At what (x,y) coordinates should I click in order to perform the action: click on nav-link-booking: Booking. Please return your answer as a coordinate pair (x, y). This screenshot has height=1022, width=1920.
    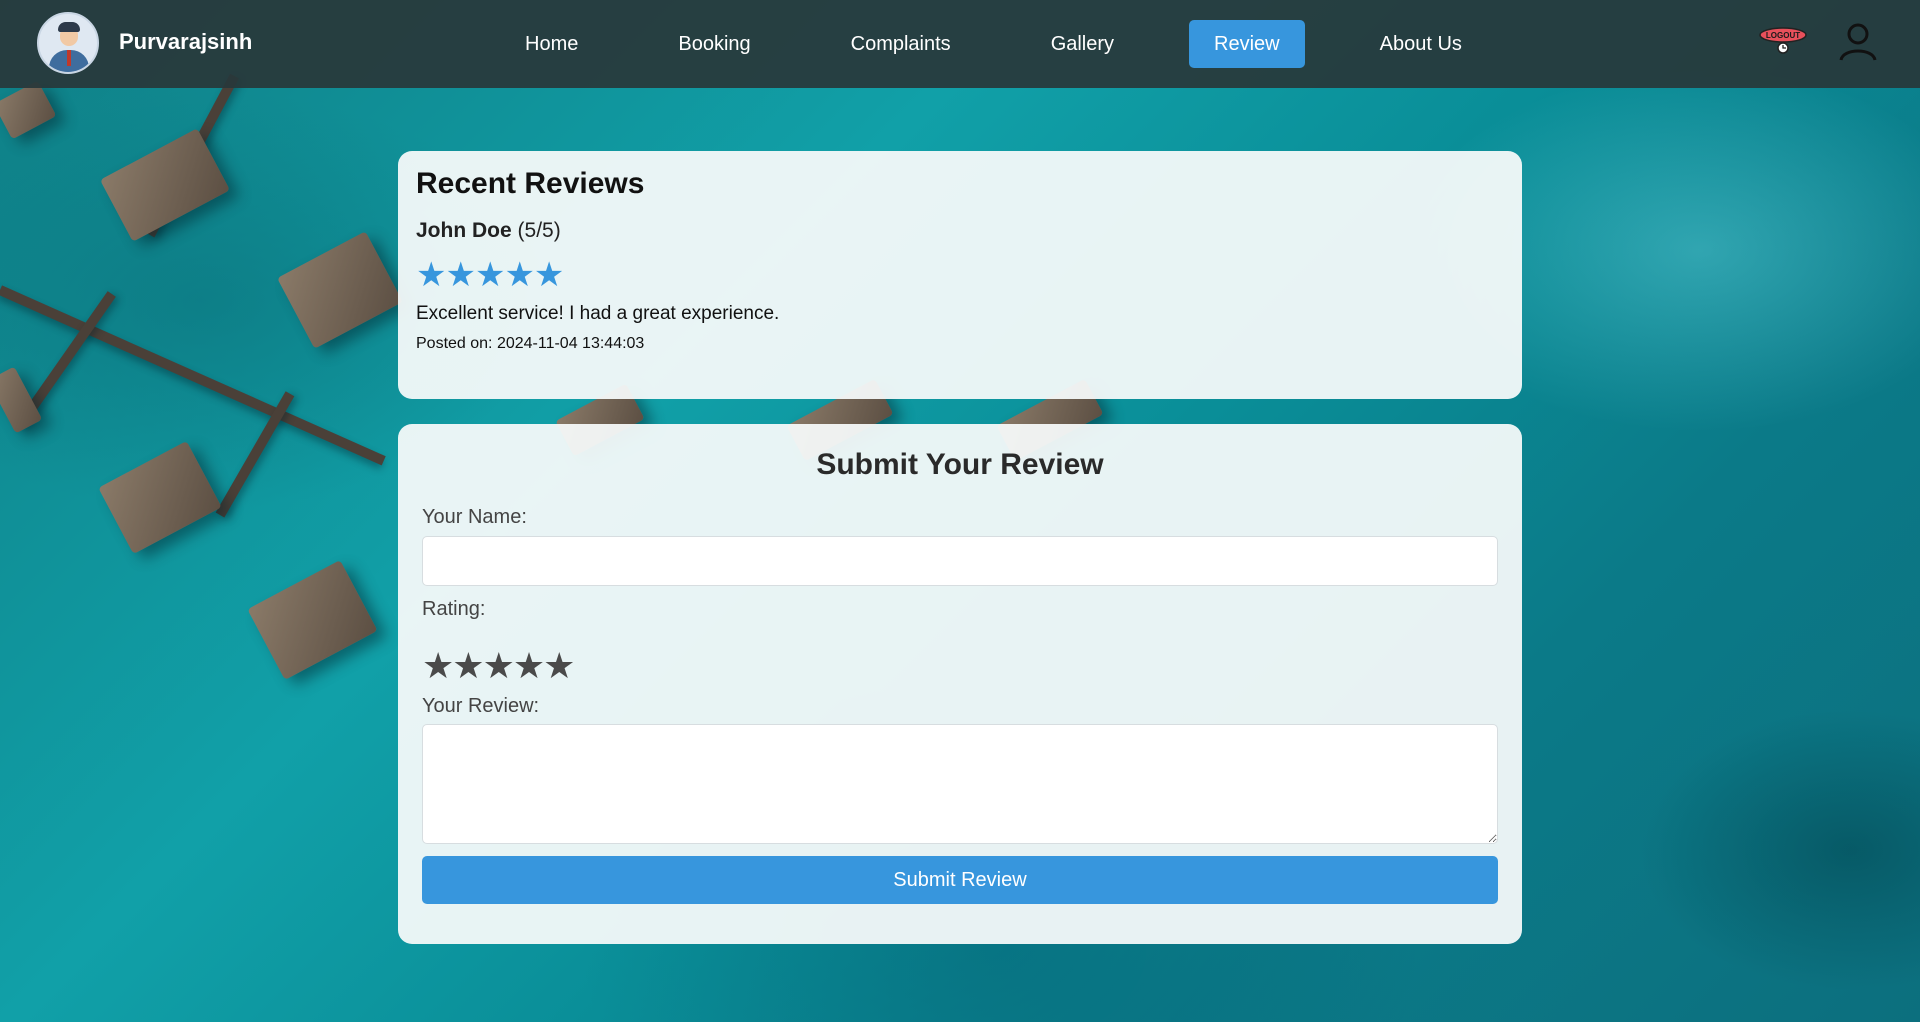
    Looking at the image, I should click on (714, 44).